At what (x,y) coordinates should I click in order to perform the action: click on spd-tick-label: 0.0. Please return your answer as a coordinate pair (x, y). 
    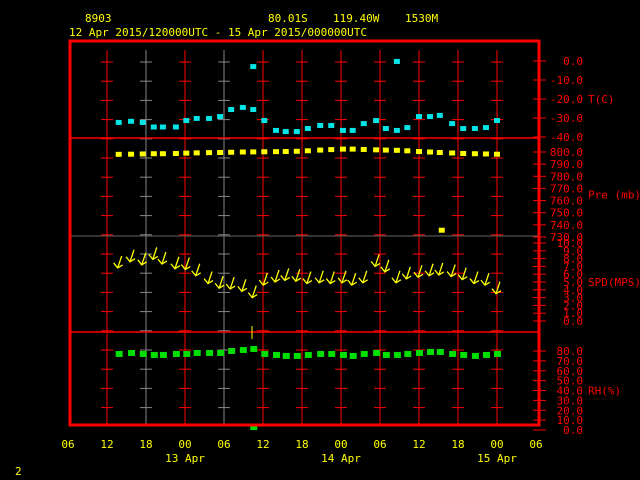
    Looking at the image, I should click on (573, 321).